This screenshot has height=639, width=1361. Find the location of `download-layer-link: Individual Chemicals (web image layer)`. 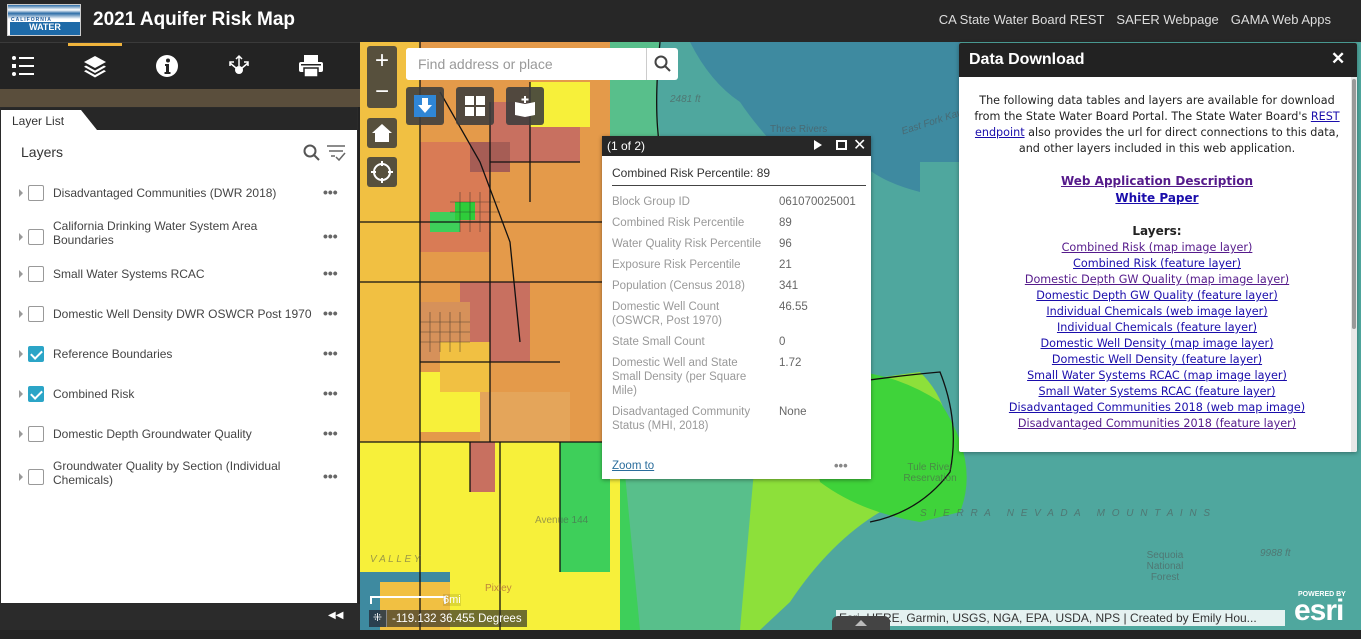

download-layer-link: Individual Chemicals (web image layer) is located at coordinates (1156, 311).